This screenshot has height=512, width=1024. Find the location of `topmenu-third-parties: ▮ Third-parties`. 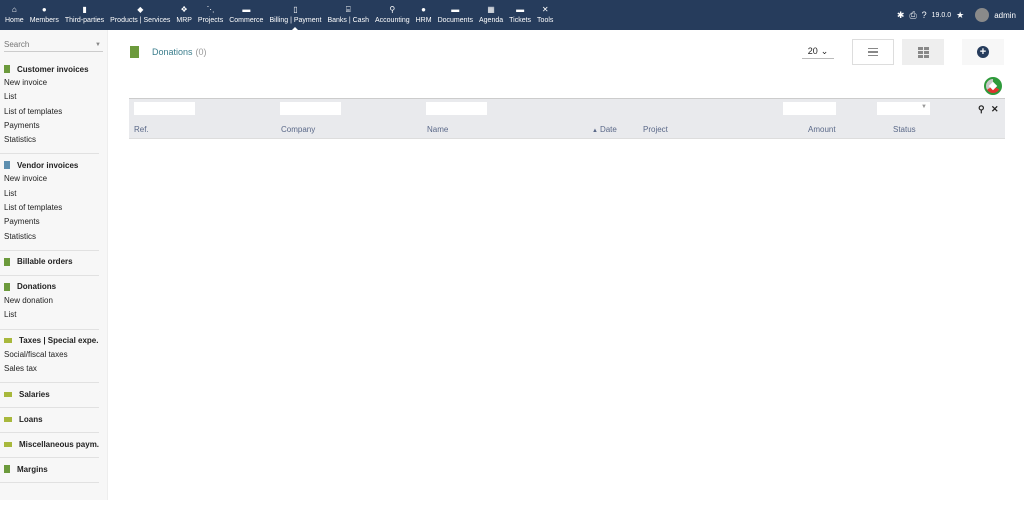

topmenu-third-parties: ▮ Third-parties is located at coordinates (84, 15).